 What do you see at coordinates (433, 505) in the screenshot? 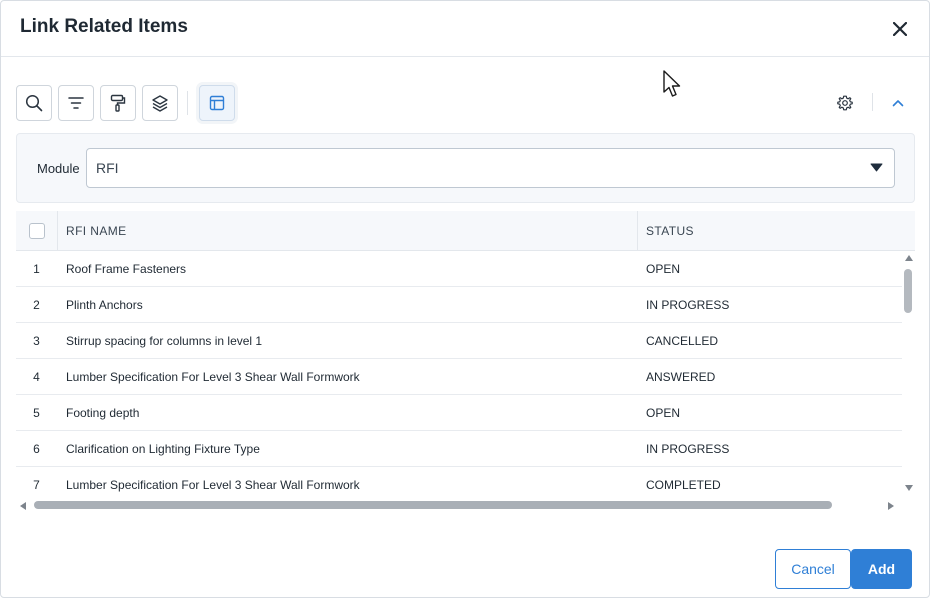
I see `horizontal-scrollbar-thumb` at bounding box center [433, 505].